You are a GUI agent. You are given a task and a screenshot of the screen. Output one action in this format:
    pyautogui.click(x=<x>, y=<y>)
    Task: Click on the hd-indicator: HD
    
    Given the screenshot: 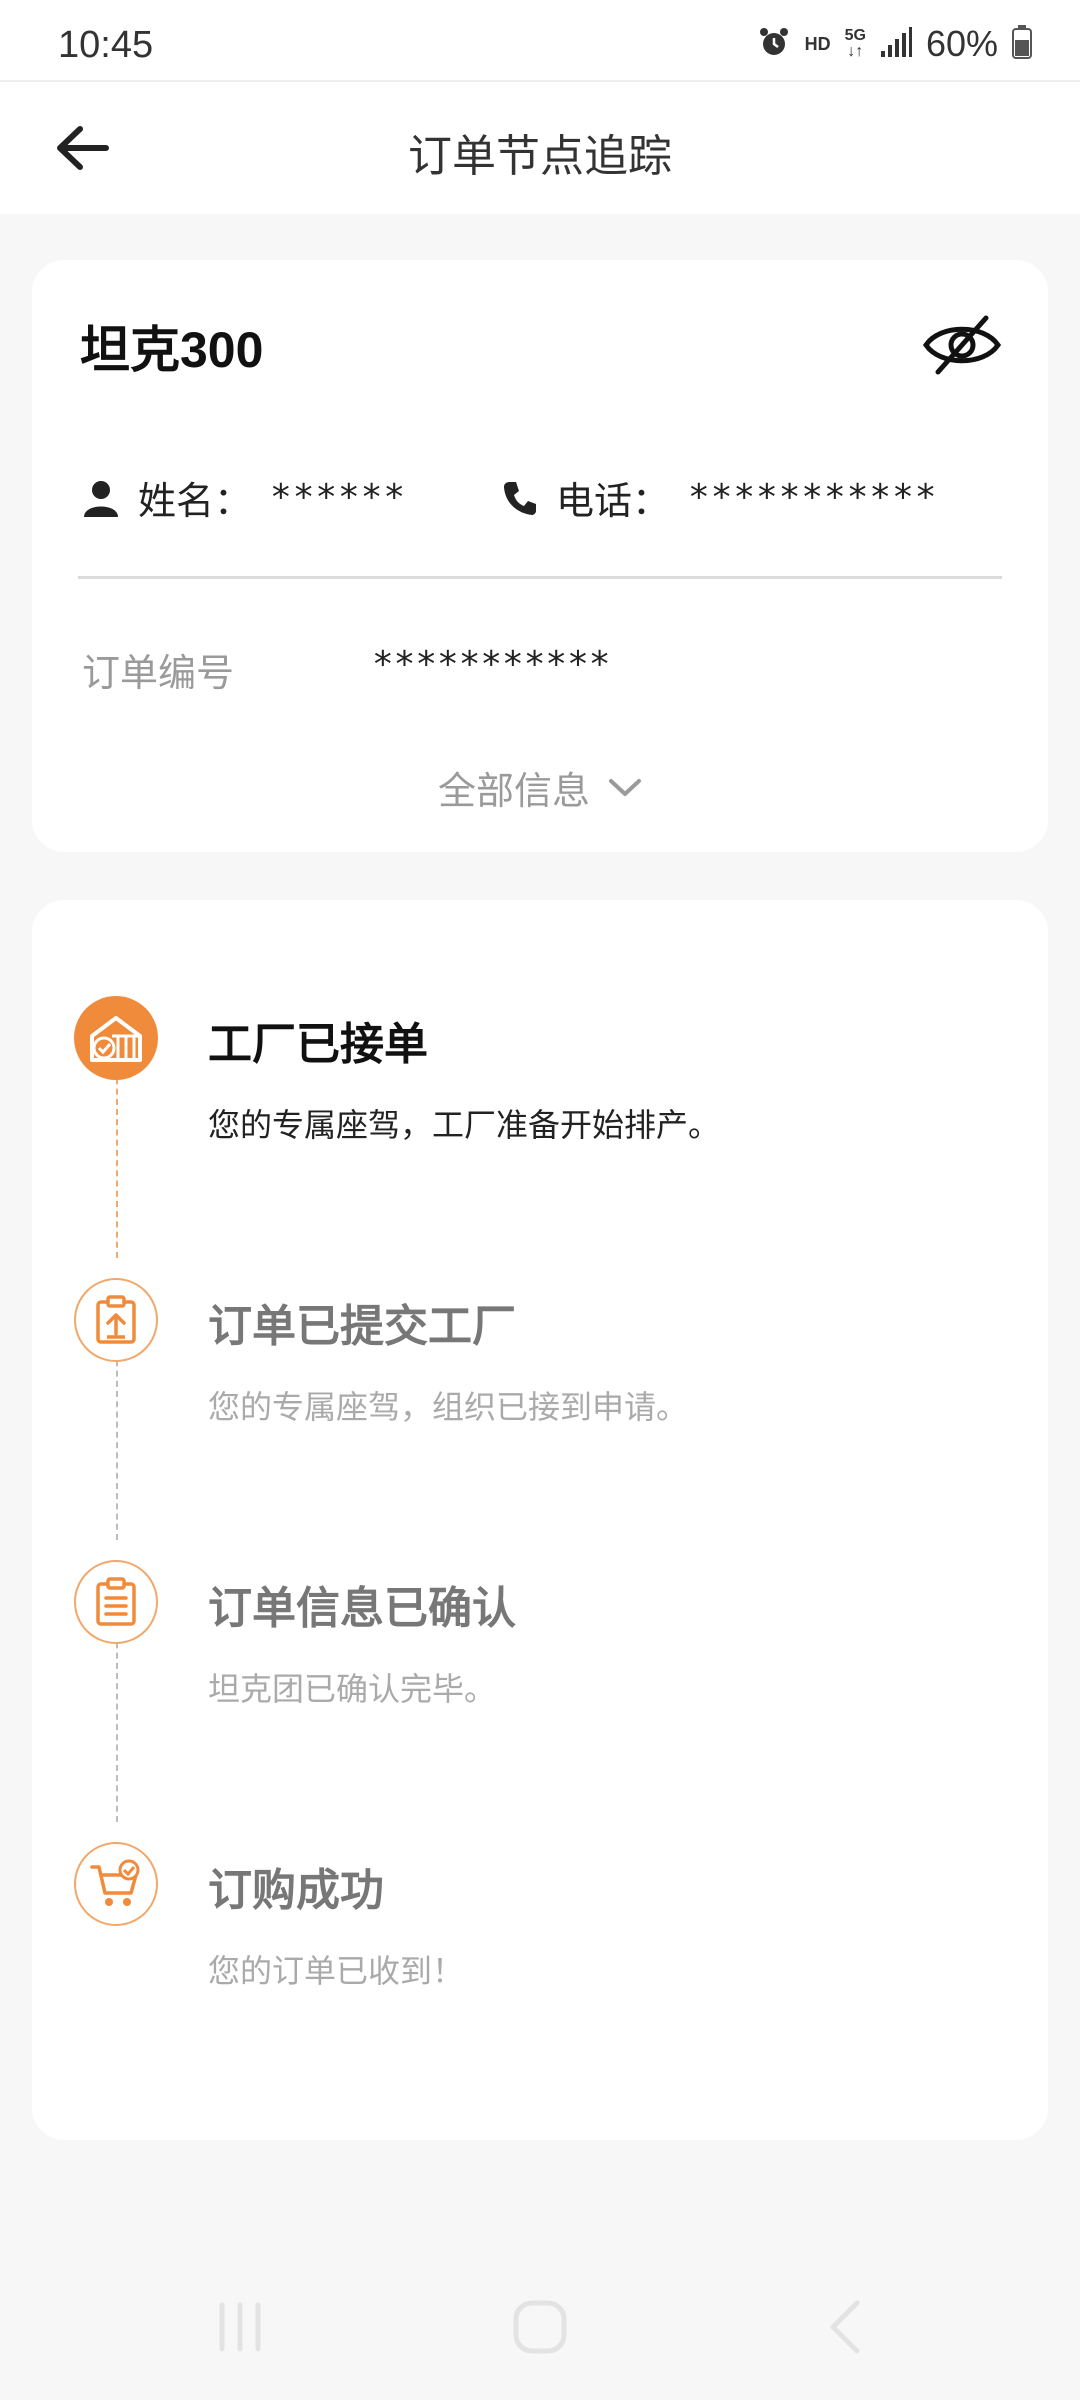 What is the action you would take?
    pyautogui.click(x=817, y=43)
    